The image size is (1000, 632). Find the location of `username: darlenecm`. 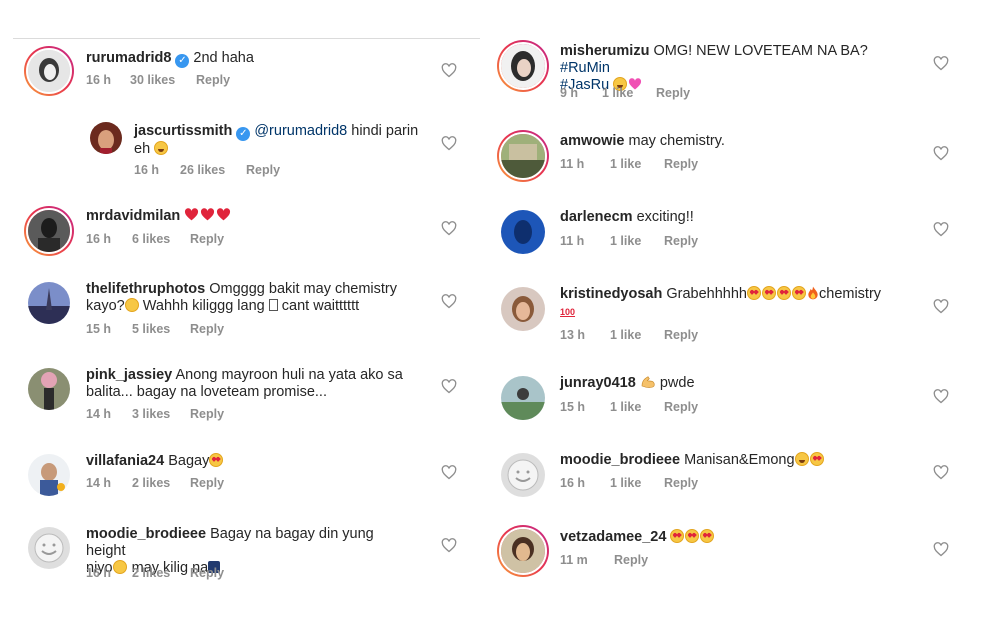

username: darlenecm is located at coordinates (596, 217).